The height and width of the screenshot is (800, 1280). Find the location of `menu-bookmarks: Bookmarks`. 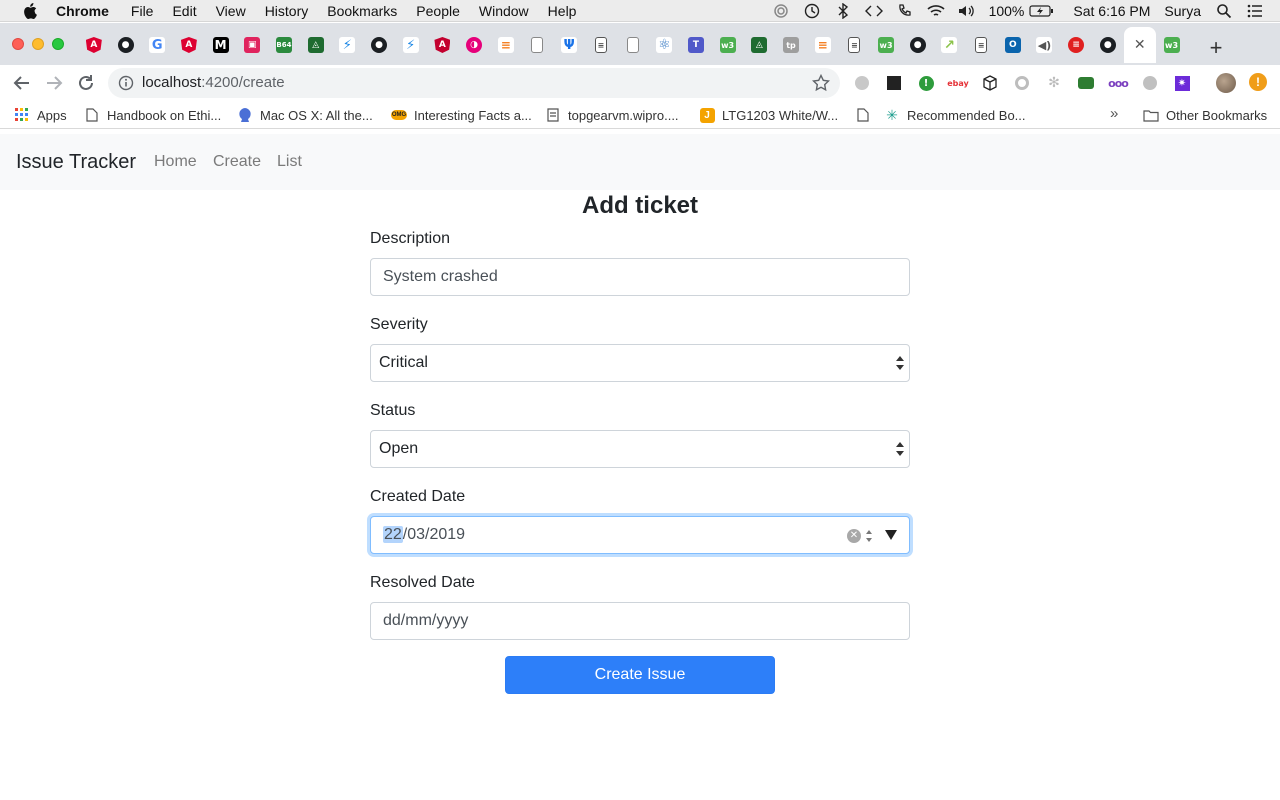

menu-bookmarks: Bookmarks is located at coordinates (362, 11).